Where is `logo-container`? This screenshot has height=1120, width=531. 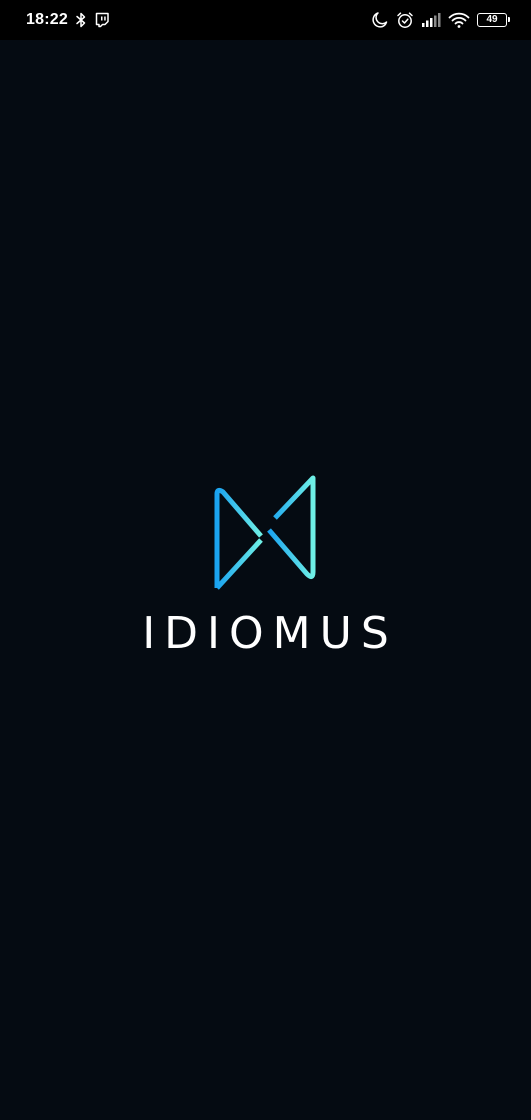 logo-container is located at coordinates (265, 533).